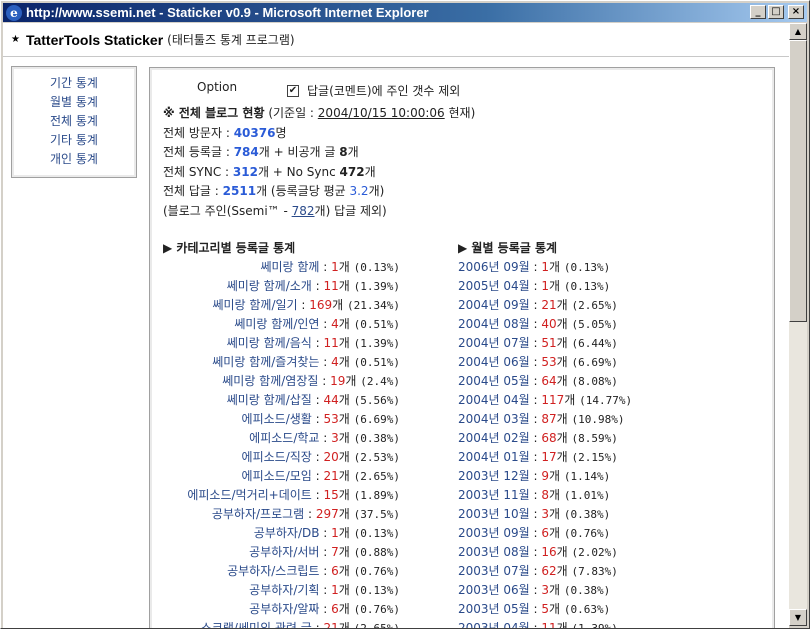 This screenshot has width=810, height=629. Describe the element at coordinates (494, 267) in the screenshot. I see `month-row-name: 2006년 09월` at that location.